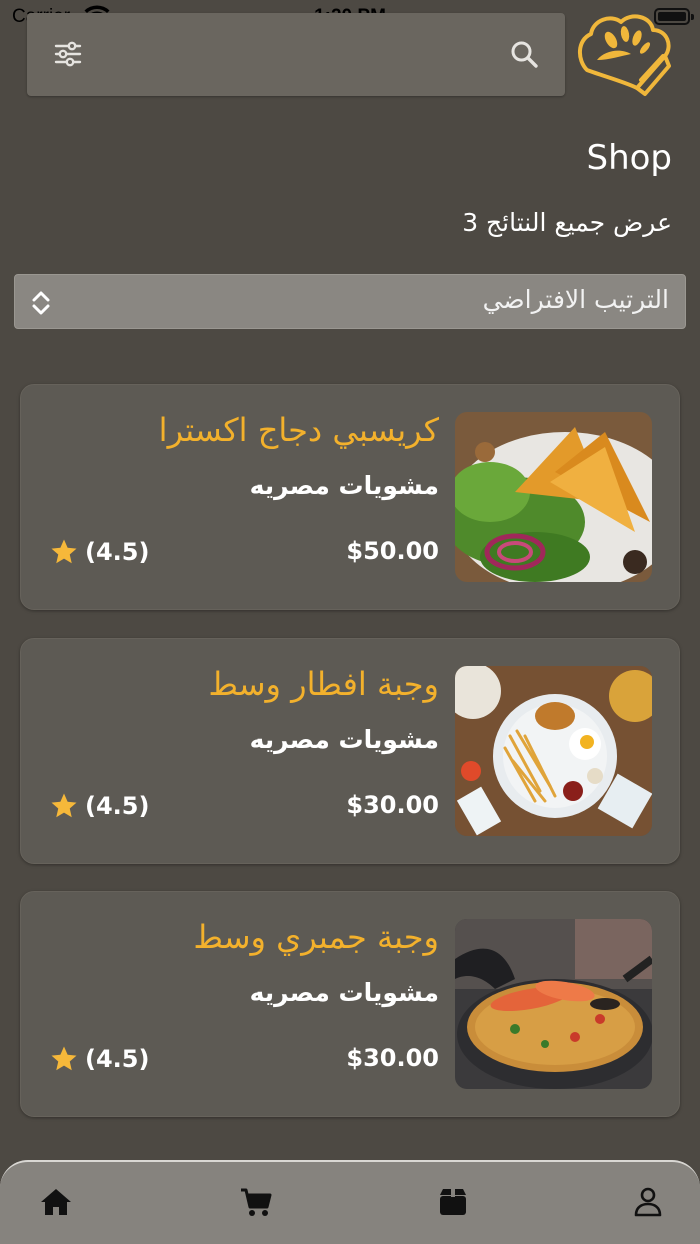 The image size is (700, 1244). Describe the element at coordinates (56, 1202) in the screenshot. I see `home-icon` at that location.